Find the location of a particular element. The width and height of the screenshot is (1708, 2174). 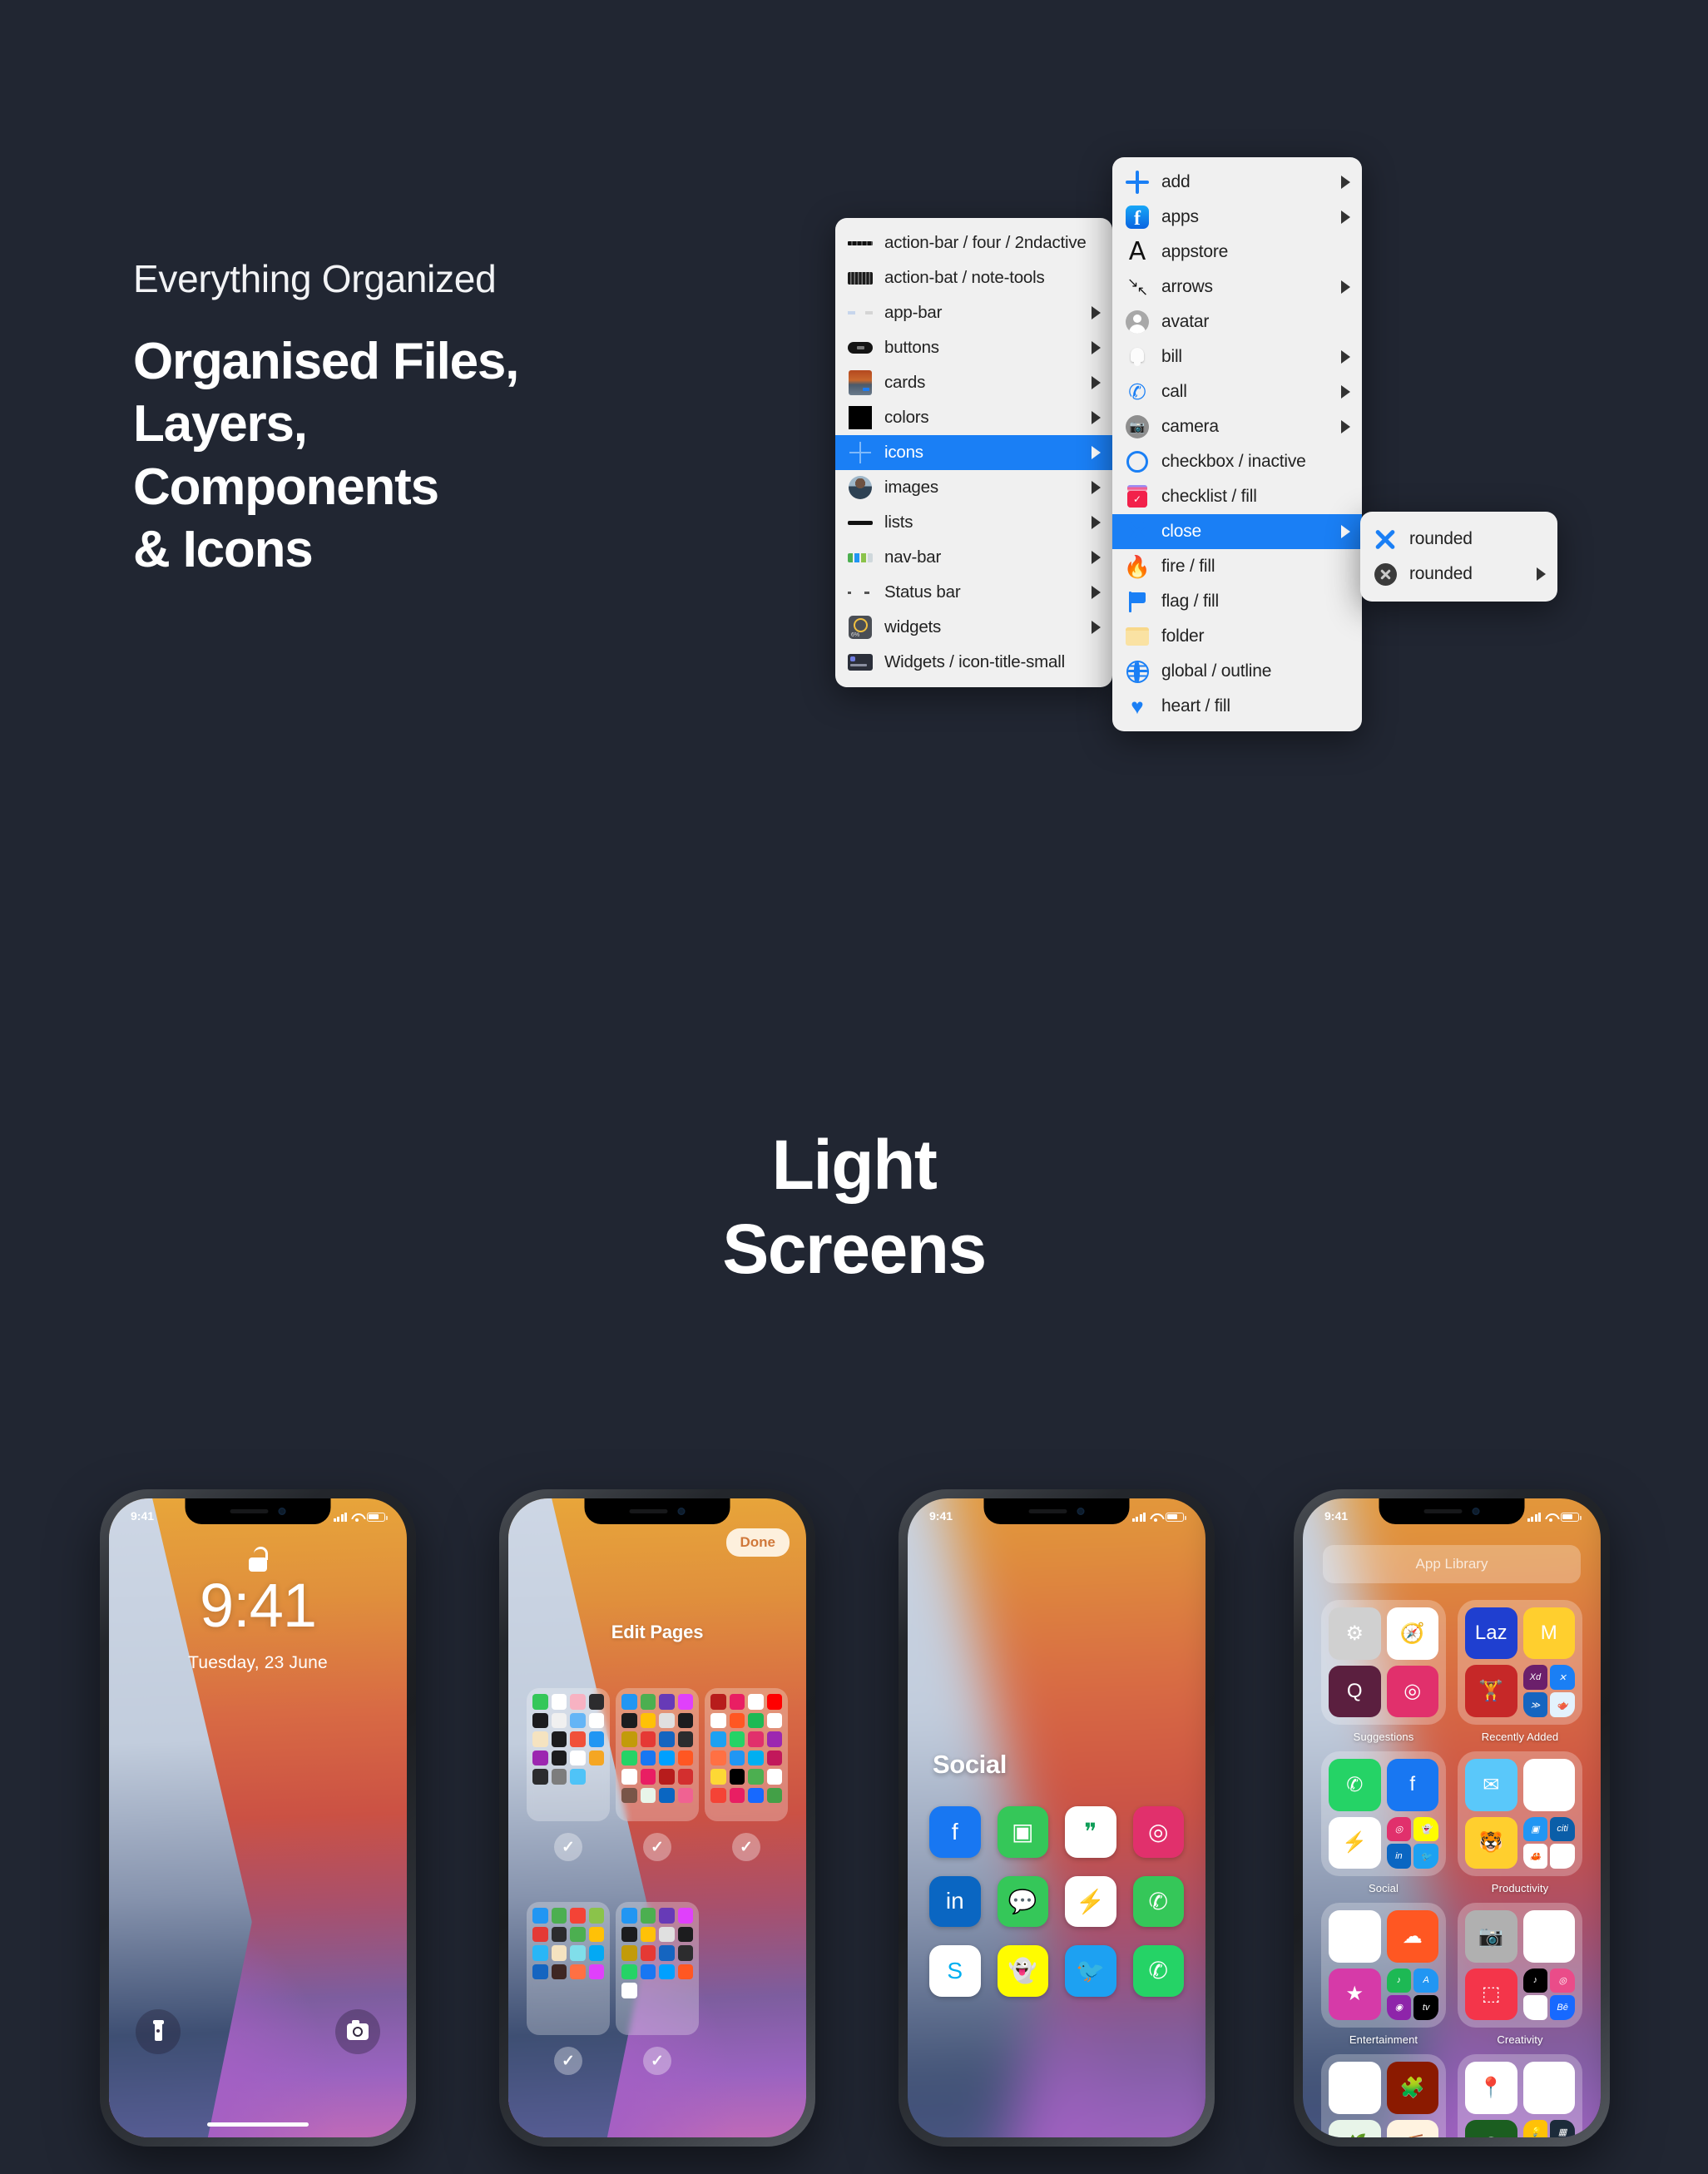

menu-item-action-bat-note-tools: action-bat / note-tools is located at coordinates (973, 277).